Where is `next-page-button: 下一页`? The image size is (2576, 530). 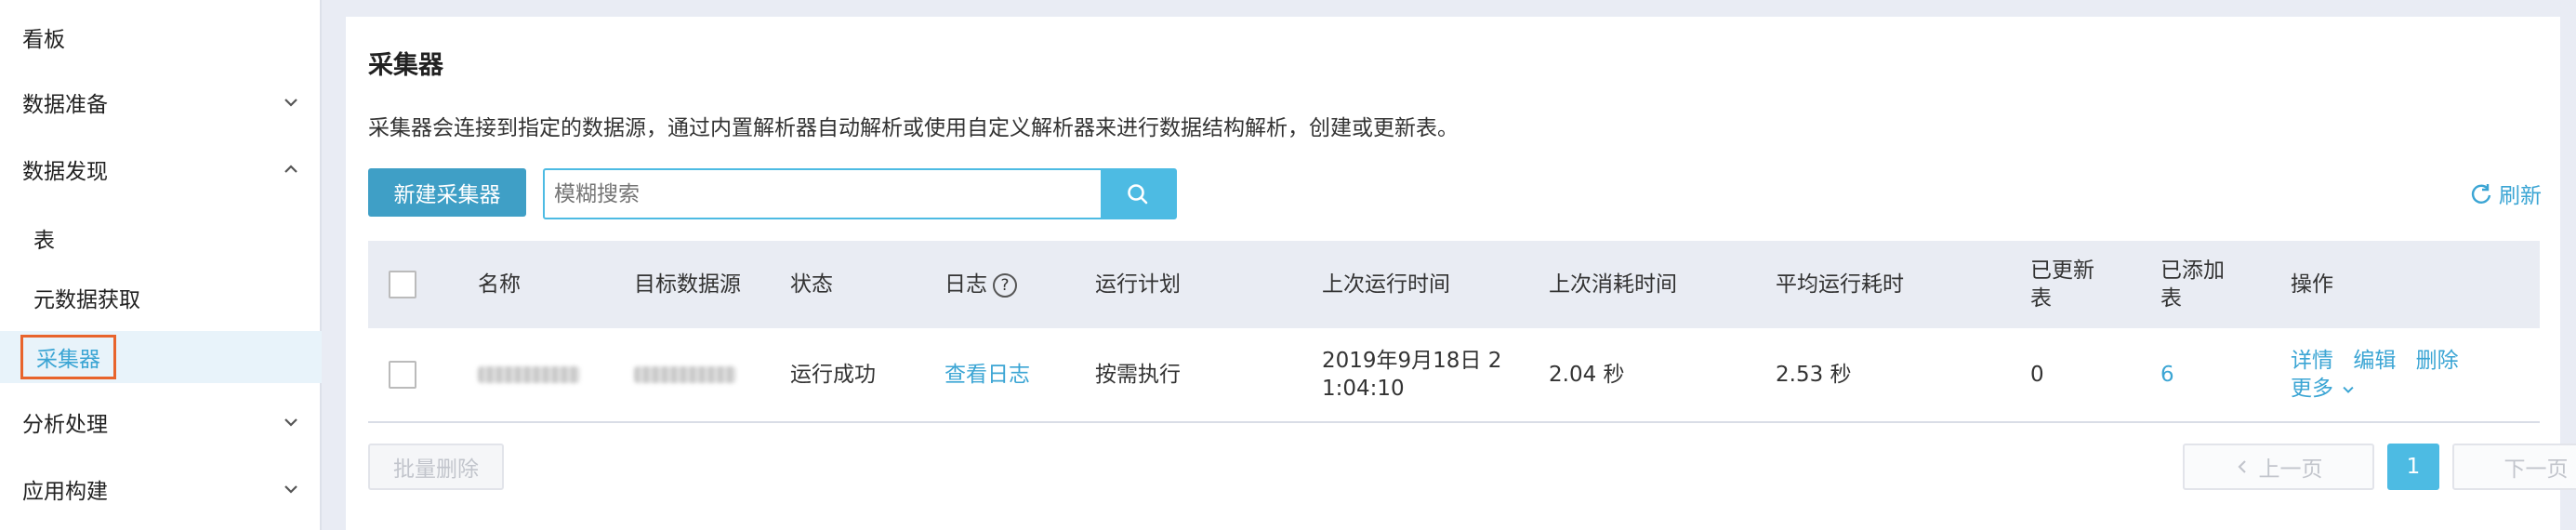 next-page-button: 下一页 is located at coordinates (2514, 467).